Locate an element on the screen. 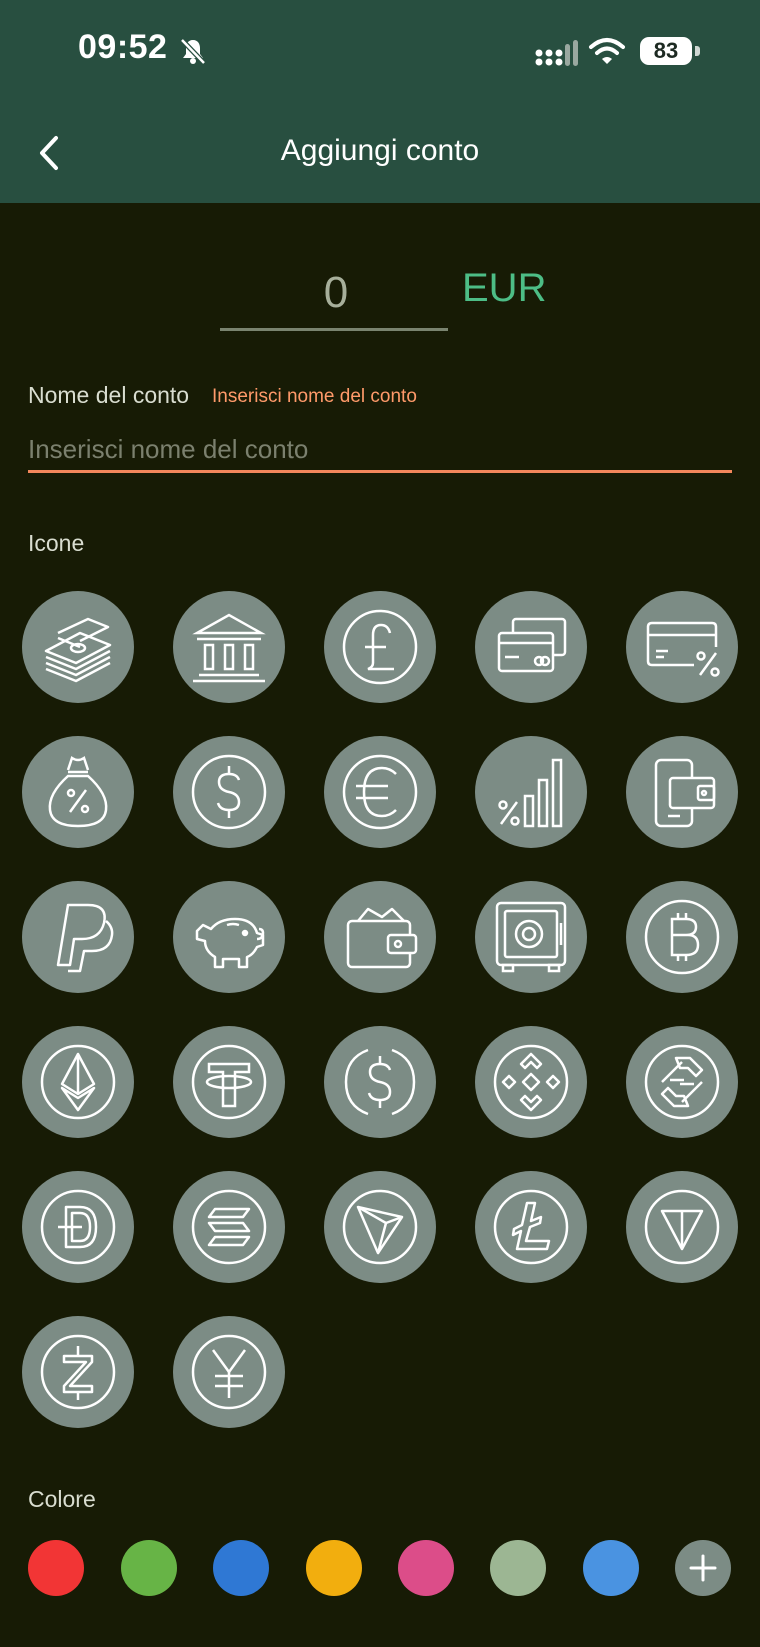 This screenshot has height=1647, width=760. phone-wallet-icon is located at coordinates (682, 792).